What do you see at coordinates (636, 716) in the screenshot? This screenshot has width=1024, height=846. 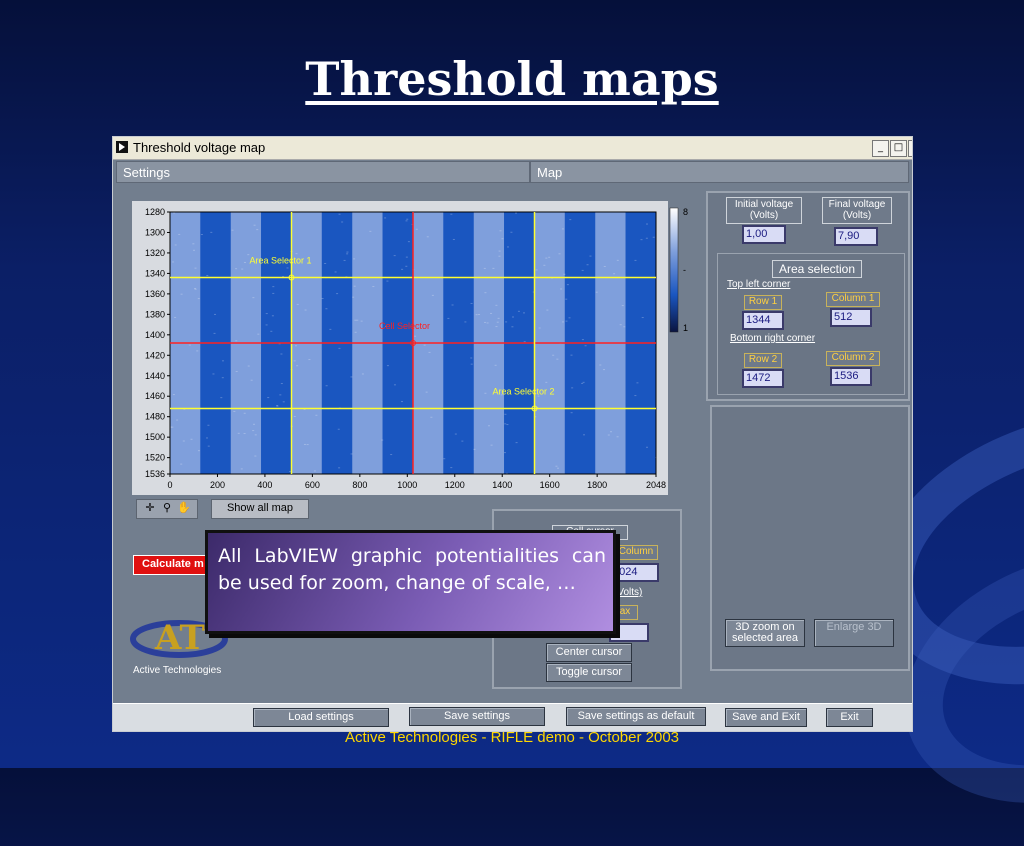 I see `save-settings-default-button: Save settings as default` at bounding box center [636, 716].